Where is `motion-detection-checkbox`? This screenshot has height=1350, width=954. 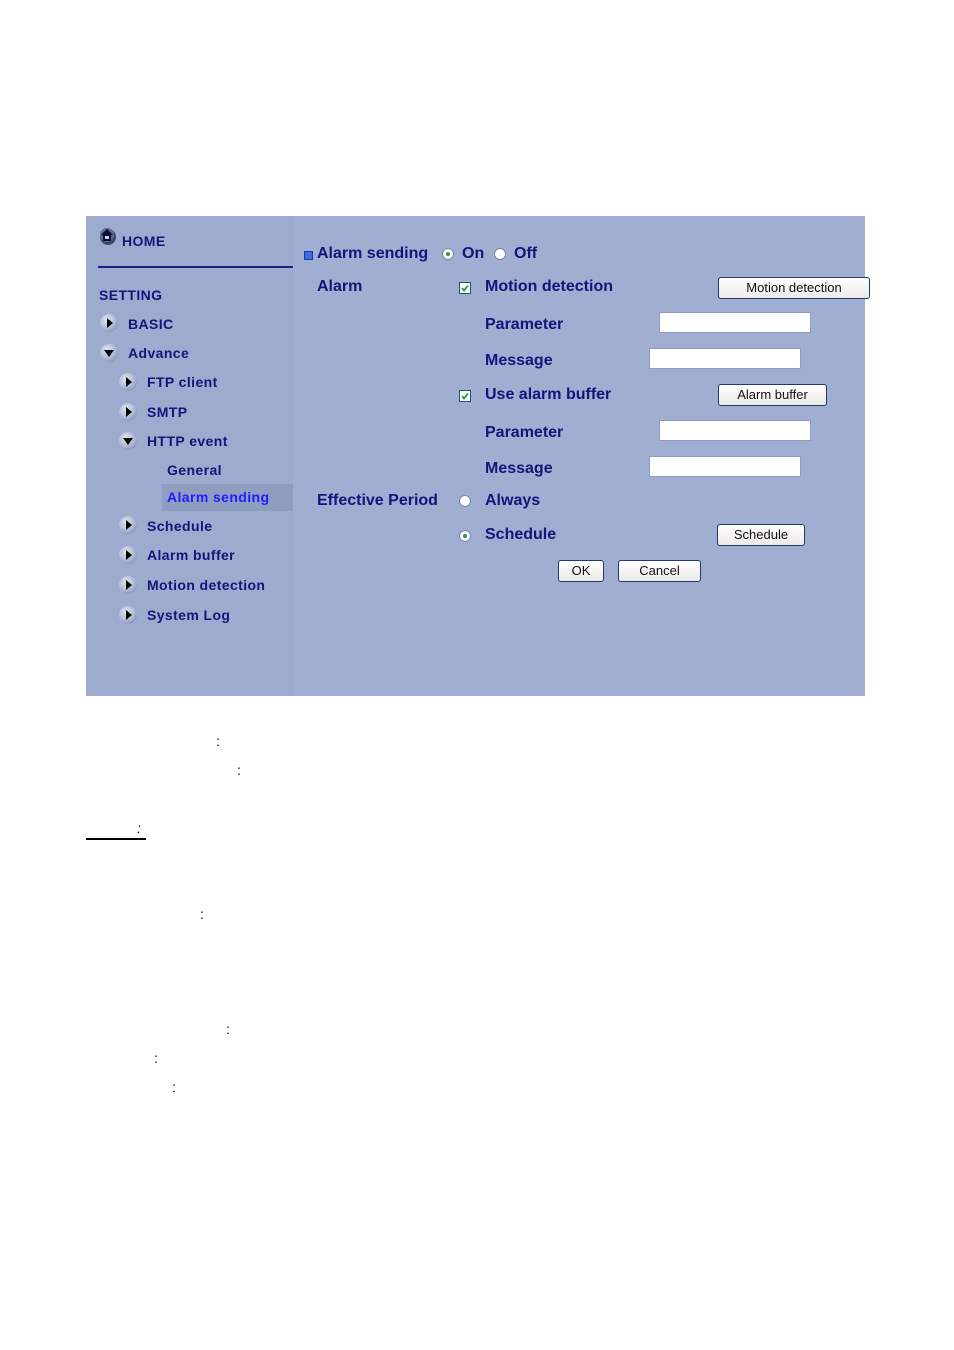 motion-detection-checkbox is located at coordinates (465, 288).